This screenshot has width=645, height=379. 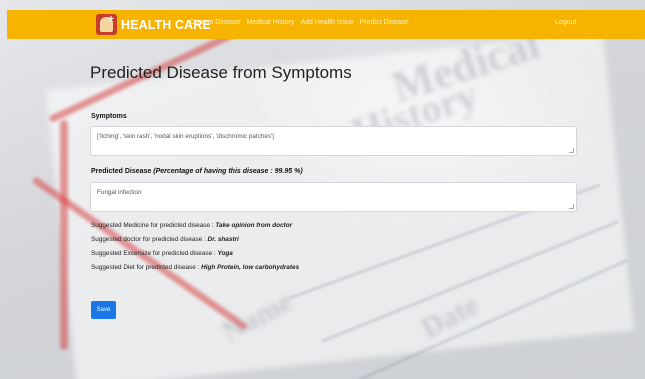 What do you see at coordinates (333, 197) in the screenshot?
I see `predicted-disease-field: Fungal infection` at bounding box center [333, 197].